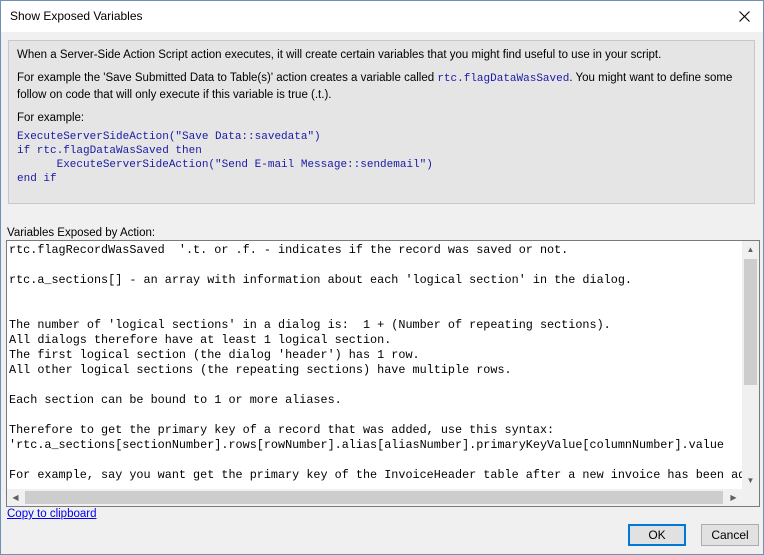 The width and height of the screenshot is (764, 555). What do you see at coordinates (657, 535) in the screenshot?
I see `ok-button: OK` at bounding box center [657, 535].